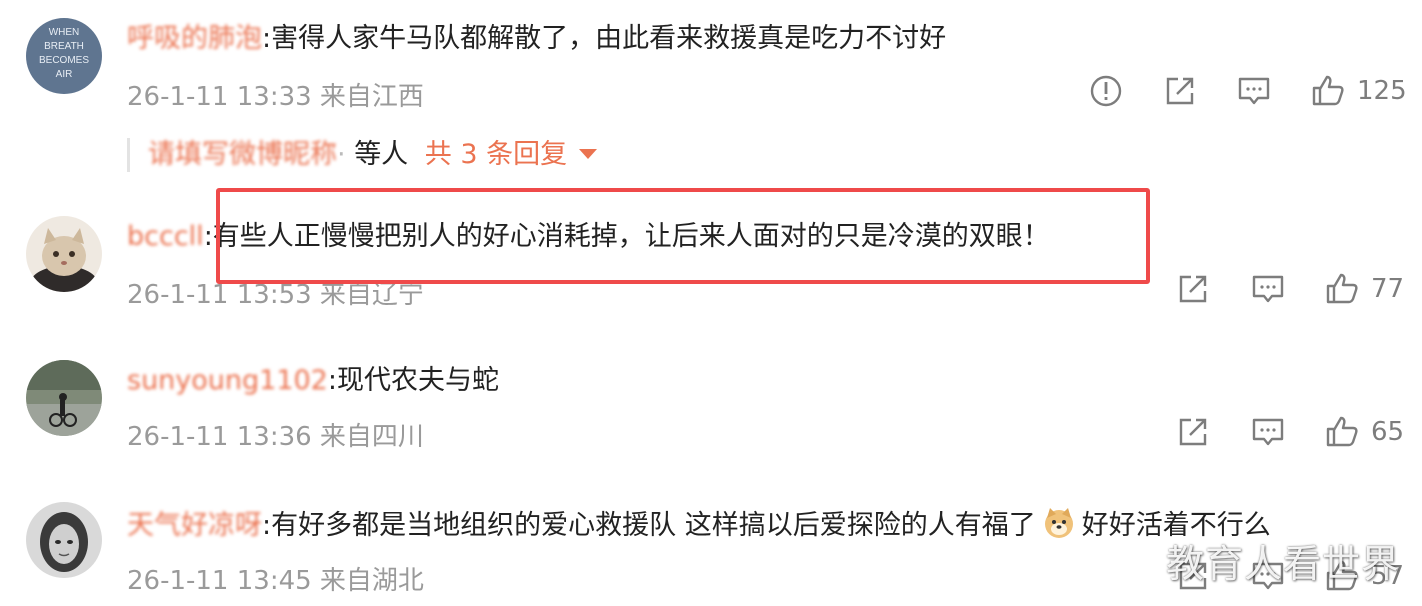  I want to click on reply-count-link: 共 3 条回复, so click(496, 154).